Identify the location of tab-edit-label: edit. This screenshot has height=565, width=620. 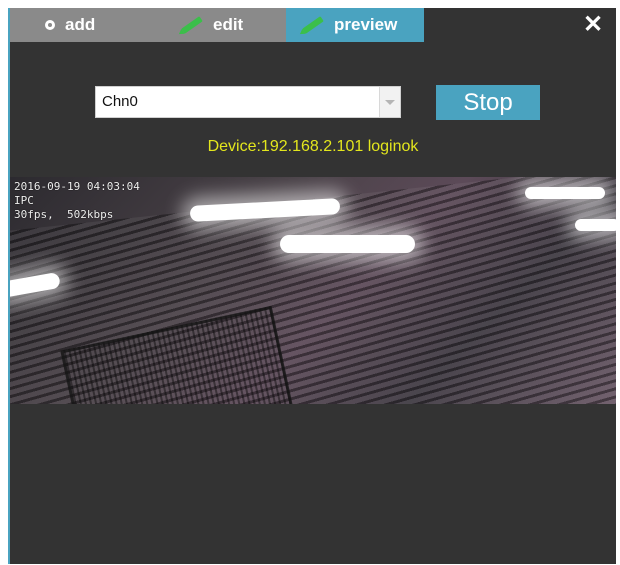
(228, 24).